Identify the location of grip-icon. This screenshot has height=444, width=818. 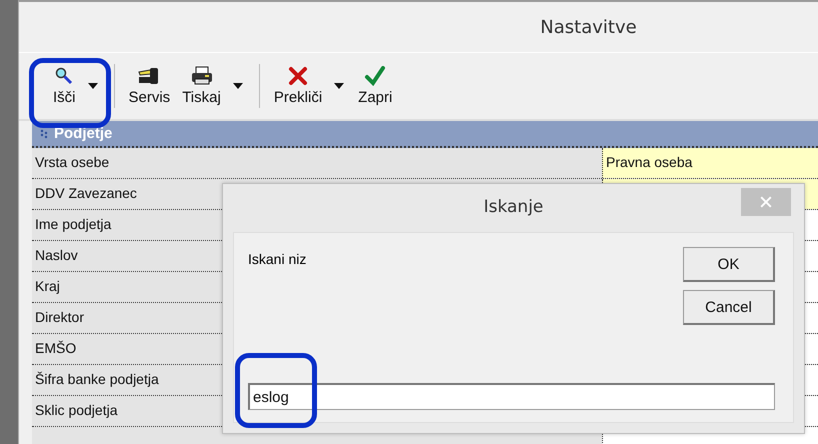
(44, 133).